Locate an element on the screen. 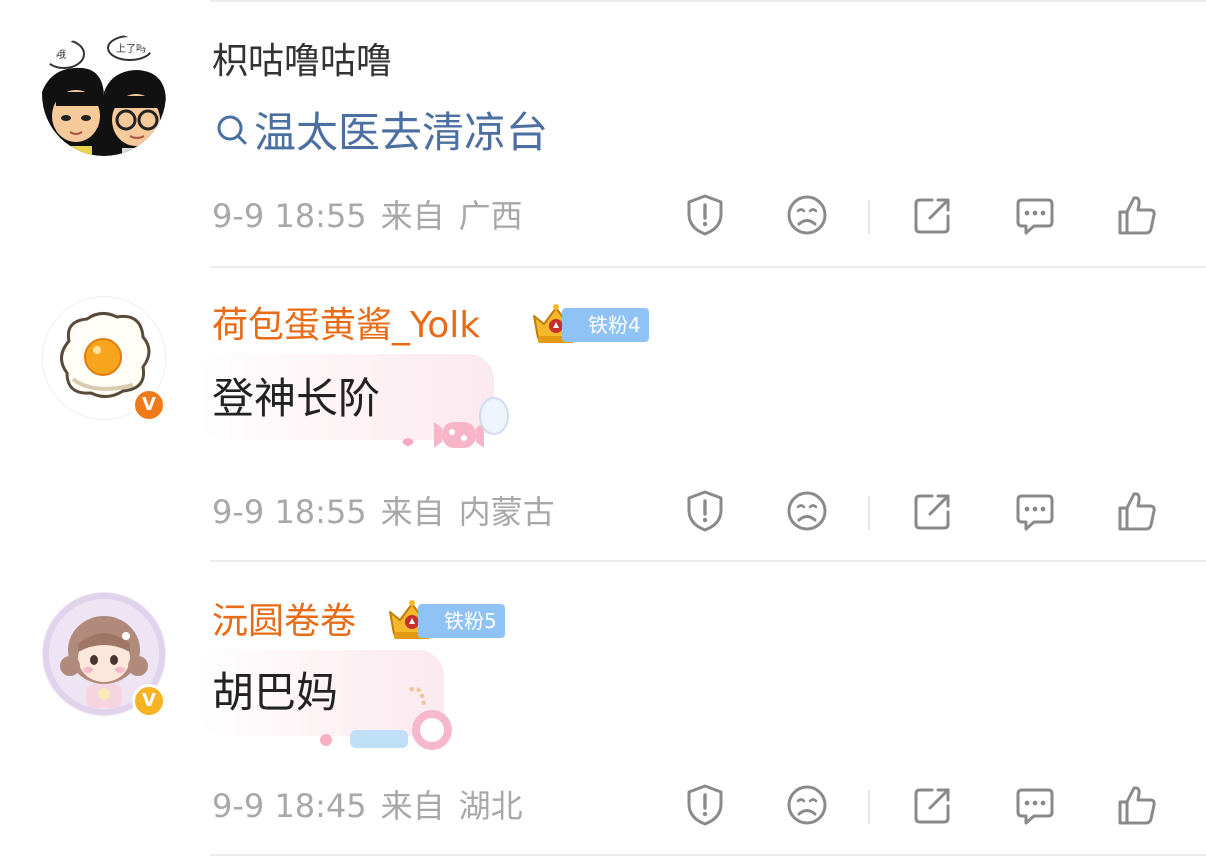 This screenshot has width=1206, height=857. fan-badge: 铁粉4 is located at coordinates (605, 325).